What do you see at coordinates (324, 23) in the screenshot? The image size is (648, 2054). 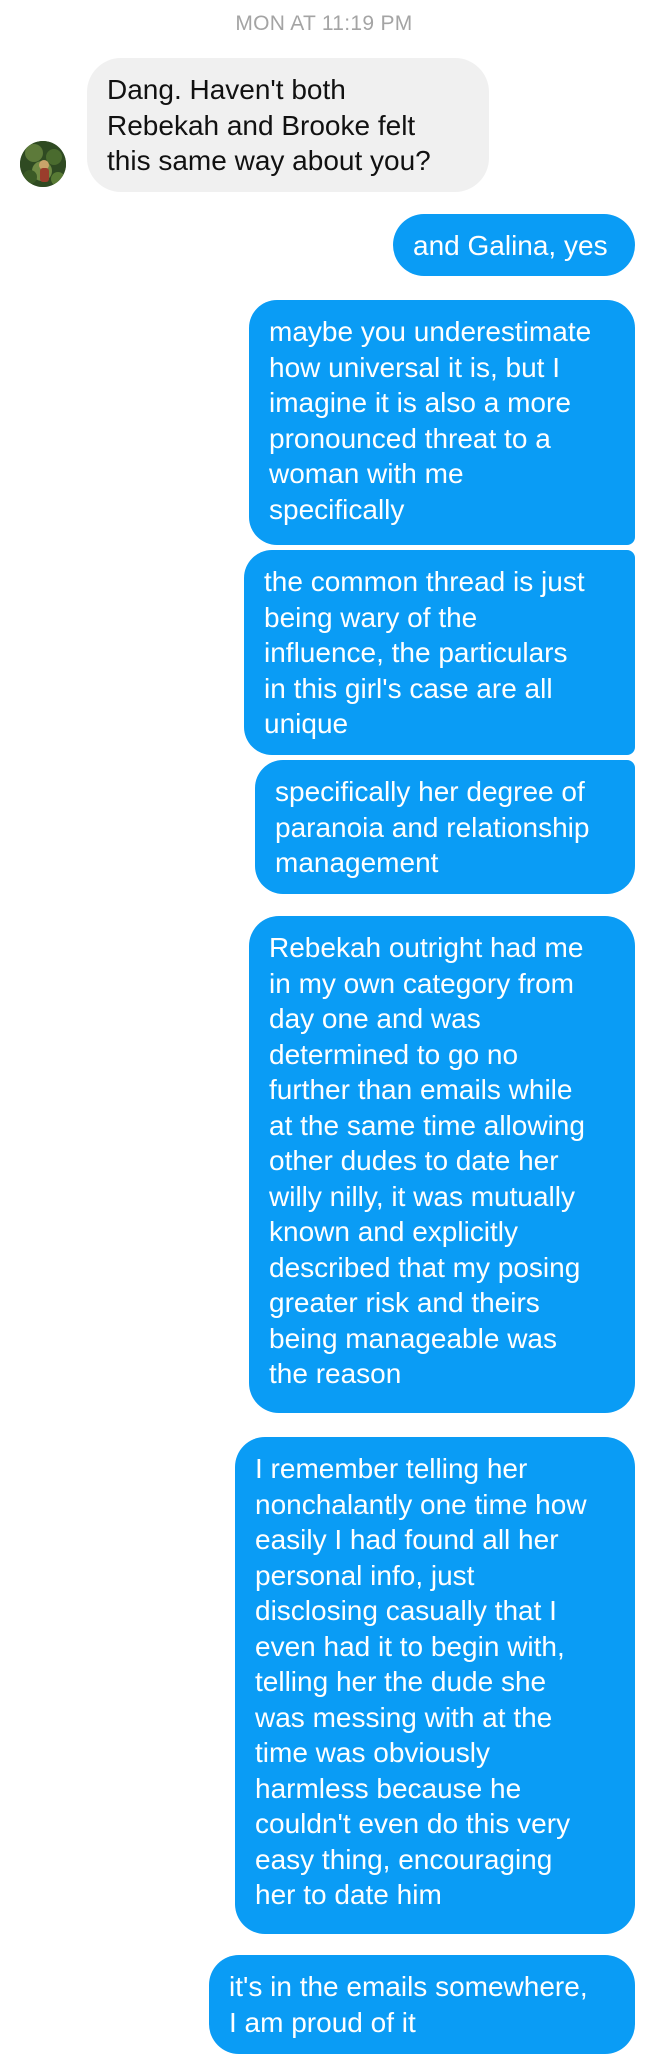 I see `conversation-timestamp: MON AT 11:19 PM` at bounding box center [324, 23].